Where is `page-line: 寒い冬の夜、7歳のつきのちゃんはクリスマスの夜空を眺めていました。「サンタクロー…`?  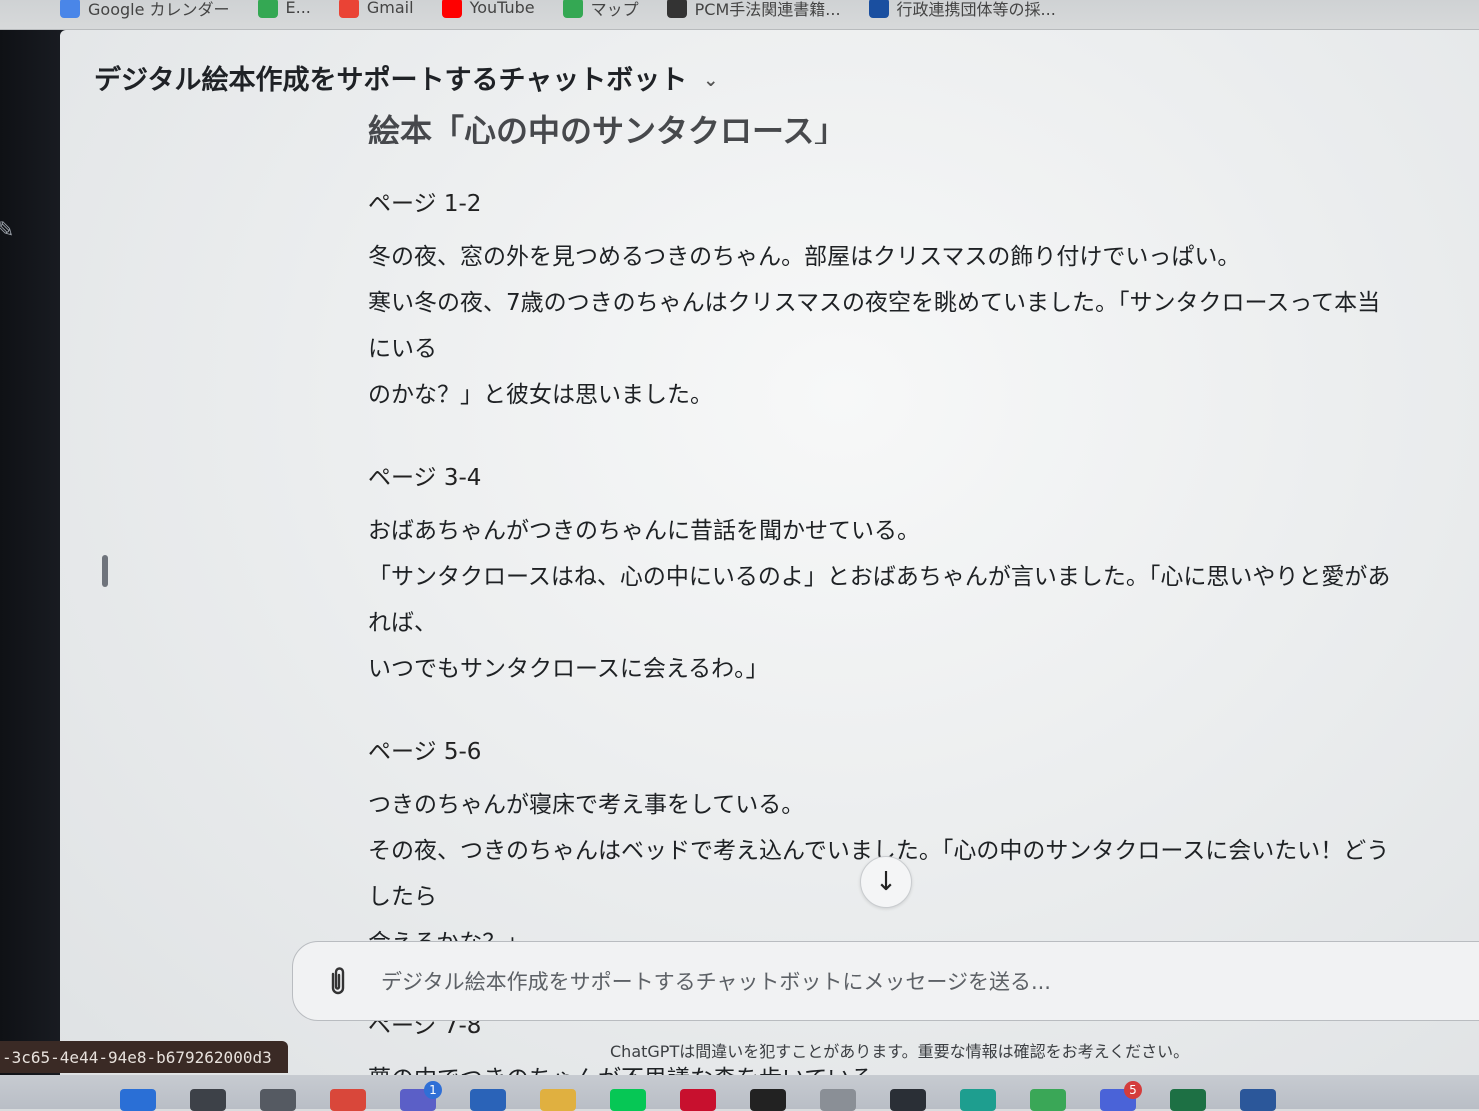
page-line: 寒い冬の夜、7歳のつきのちゃんはクリスマスの夜空を眺めていました。「サンタクロー… is located at coordinates (874, 326).